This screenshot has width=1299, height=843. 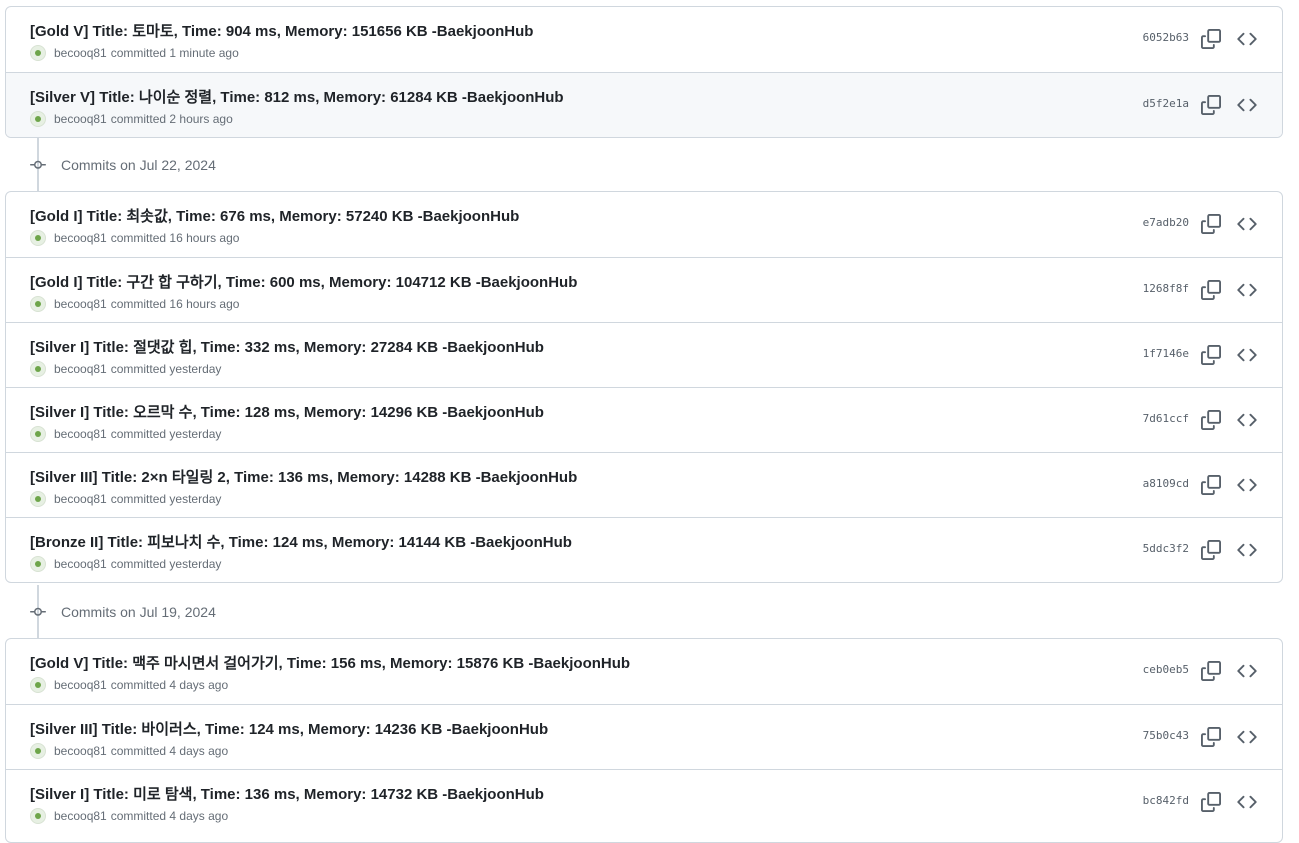 I want to click on commit-sha: e7adb20, so click(x=1166, y=222).